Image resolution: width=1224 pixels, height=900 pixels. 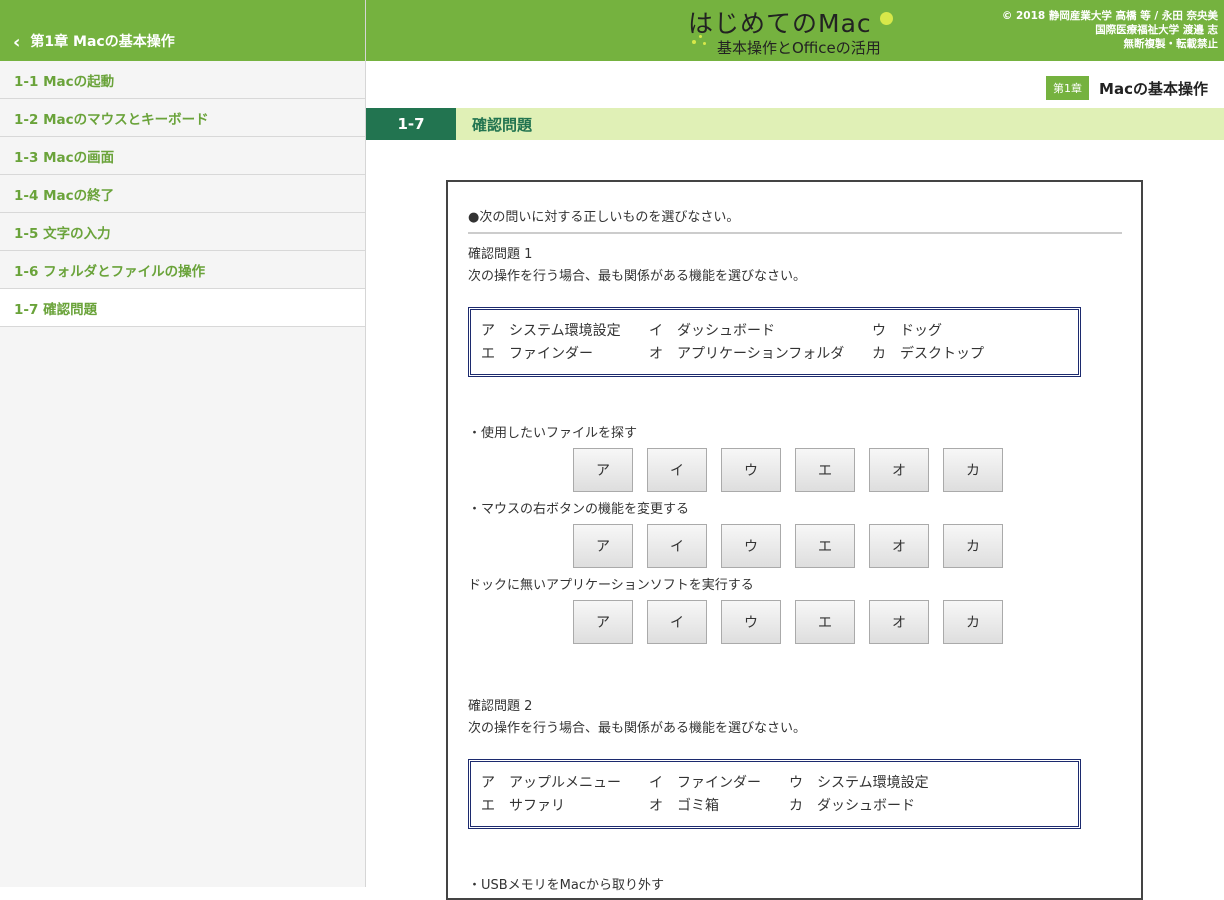 What do you see at coordinates (523, 806) in the screenshot?
I see `choice-option: エサファリ` at bounding box center [523, 806].